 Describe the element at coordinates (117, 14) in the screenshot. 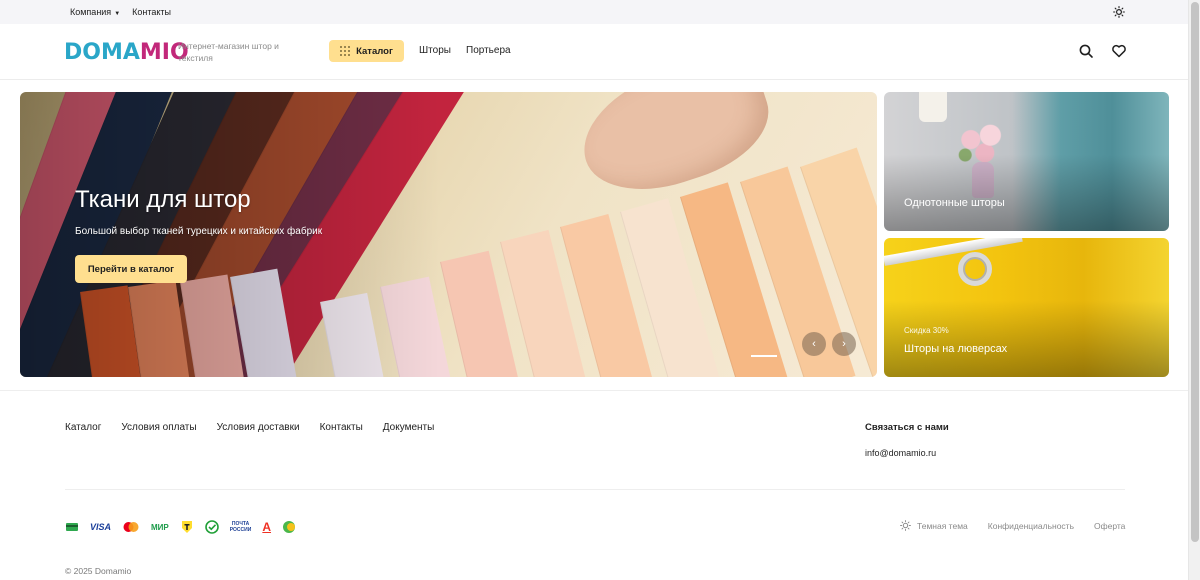

I see `caret-down-icon: ▼` at that location.